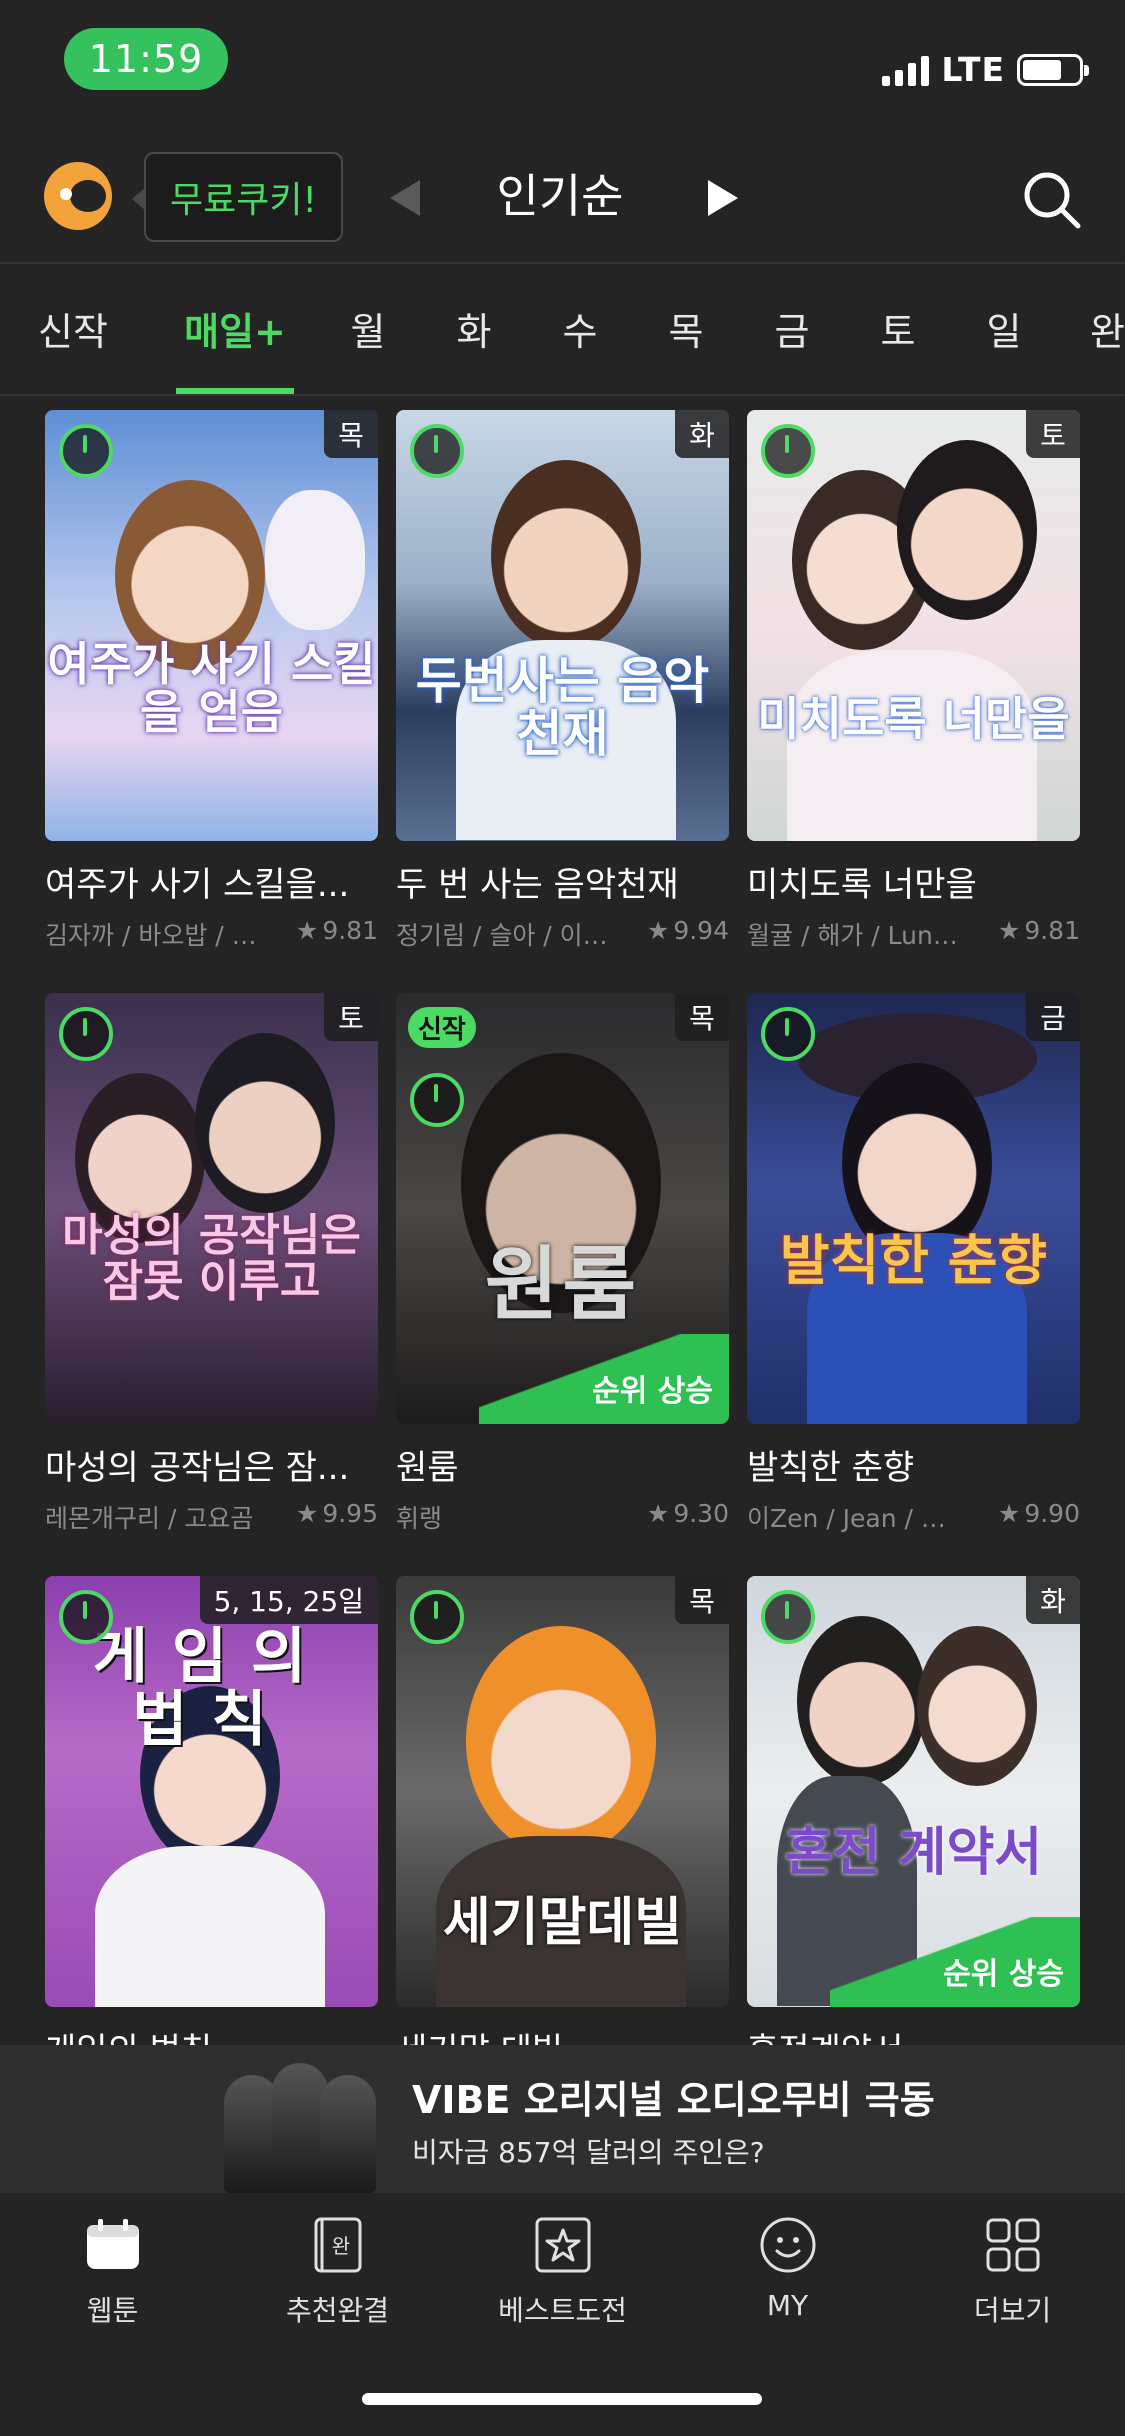 The width and height of the screenshot is (1125, 2436). I want to click on nav-my: MY, so click(787, 2268).